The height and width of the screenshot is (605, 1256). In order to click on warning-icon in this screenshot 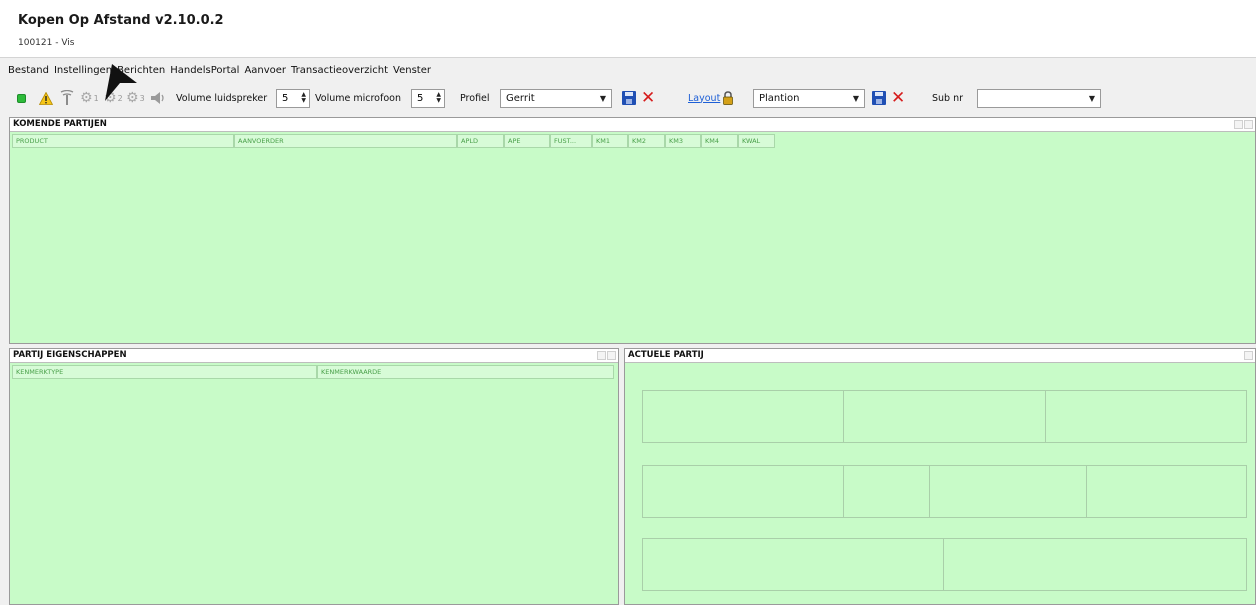, I will do `click(46, 98)`.